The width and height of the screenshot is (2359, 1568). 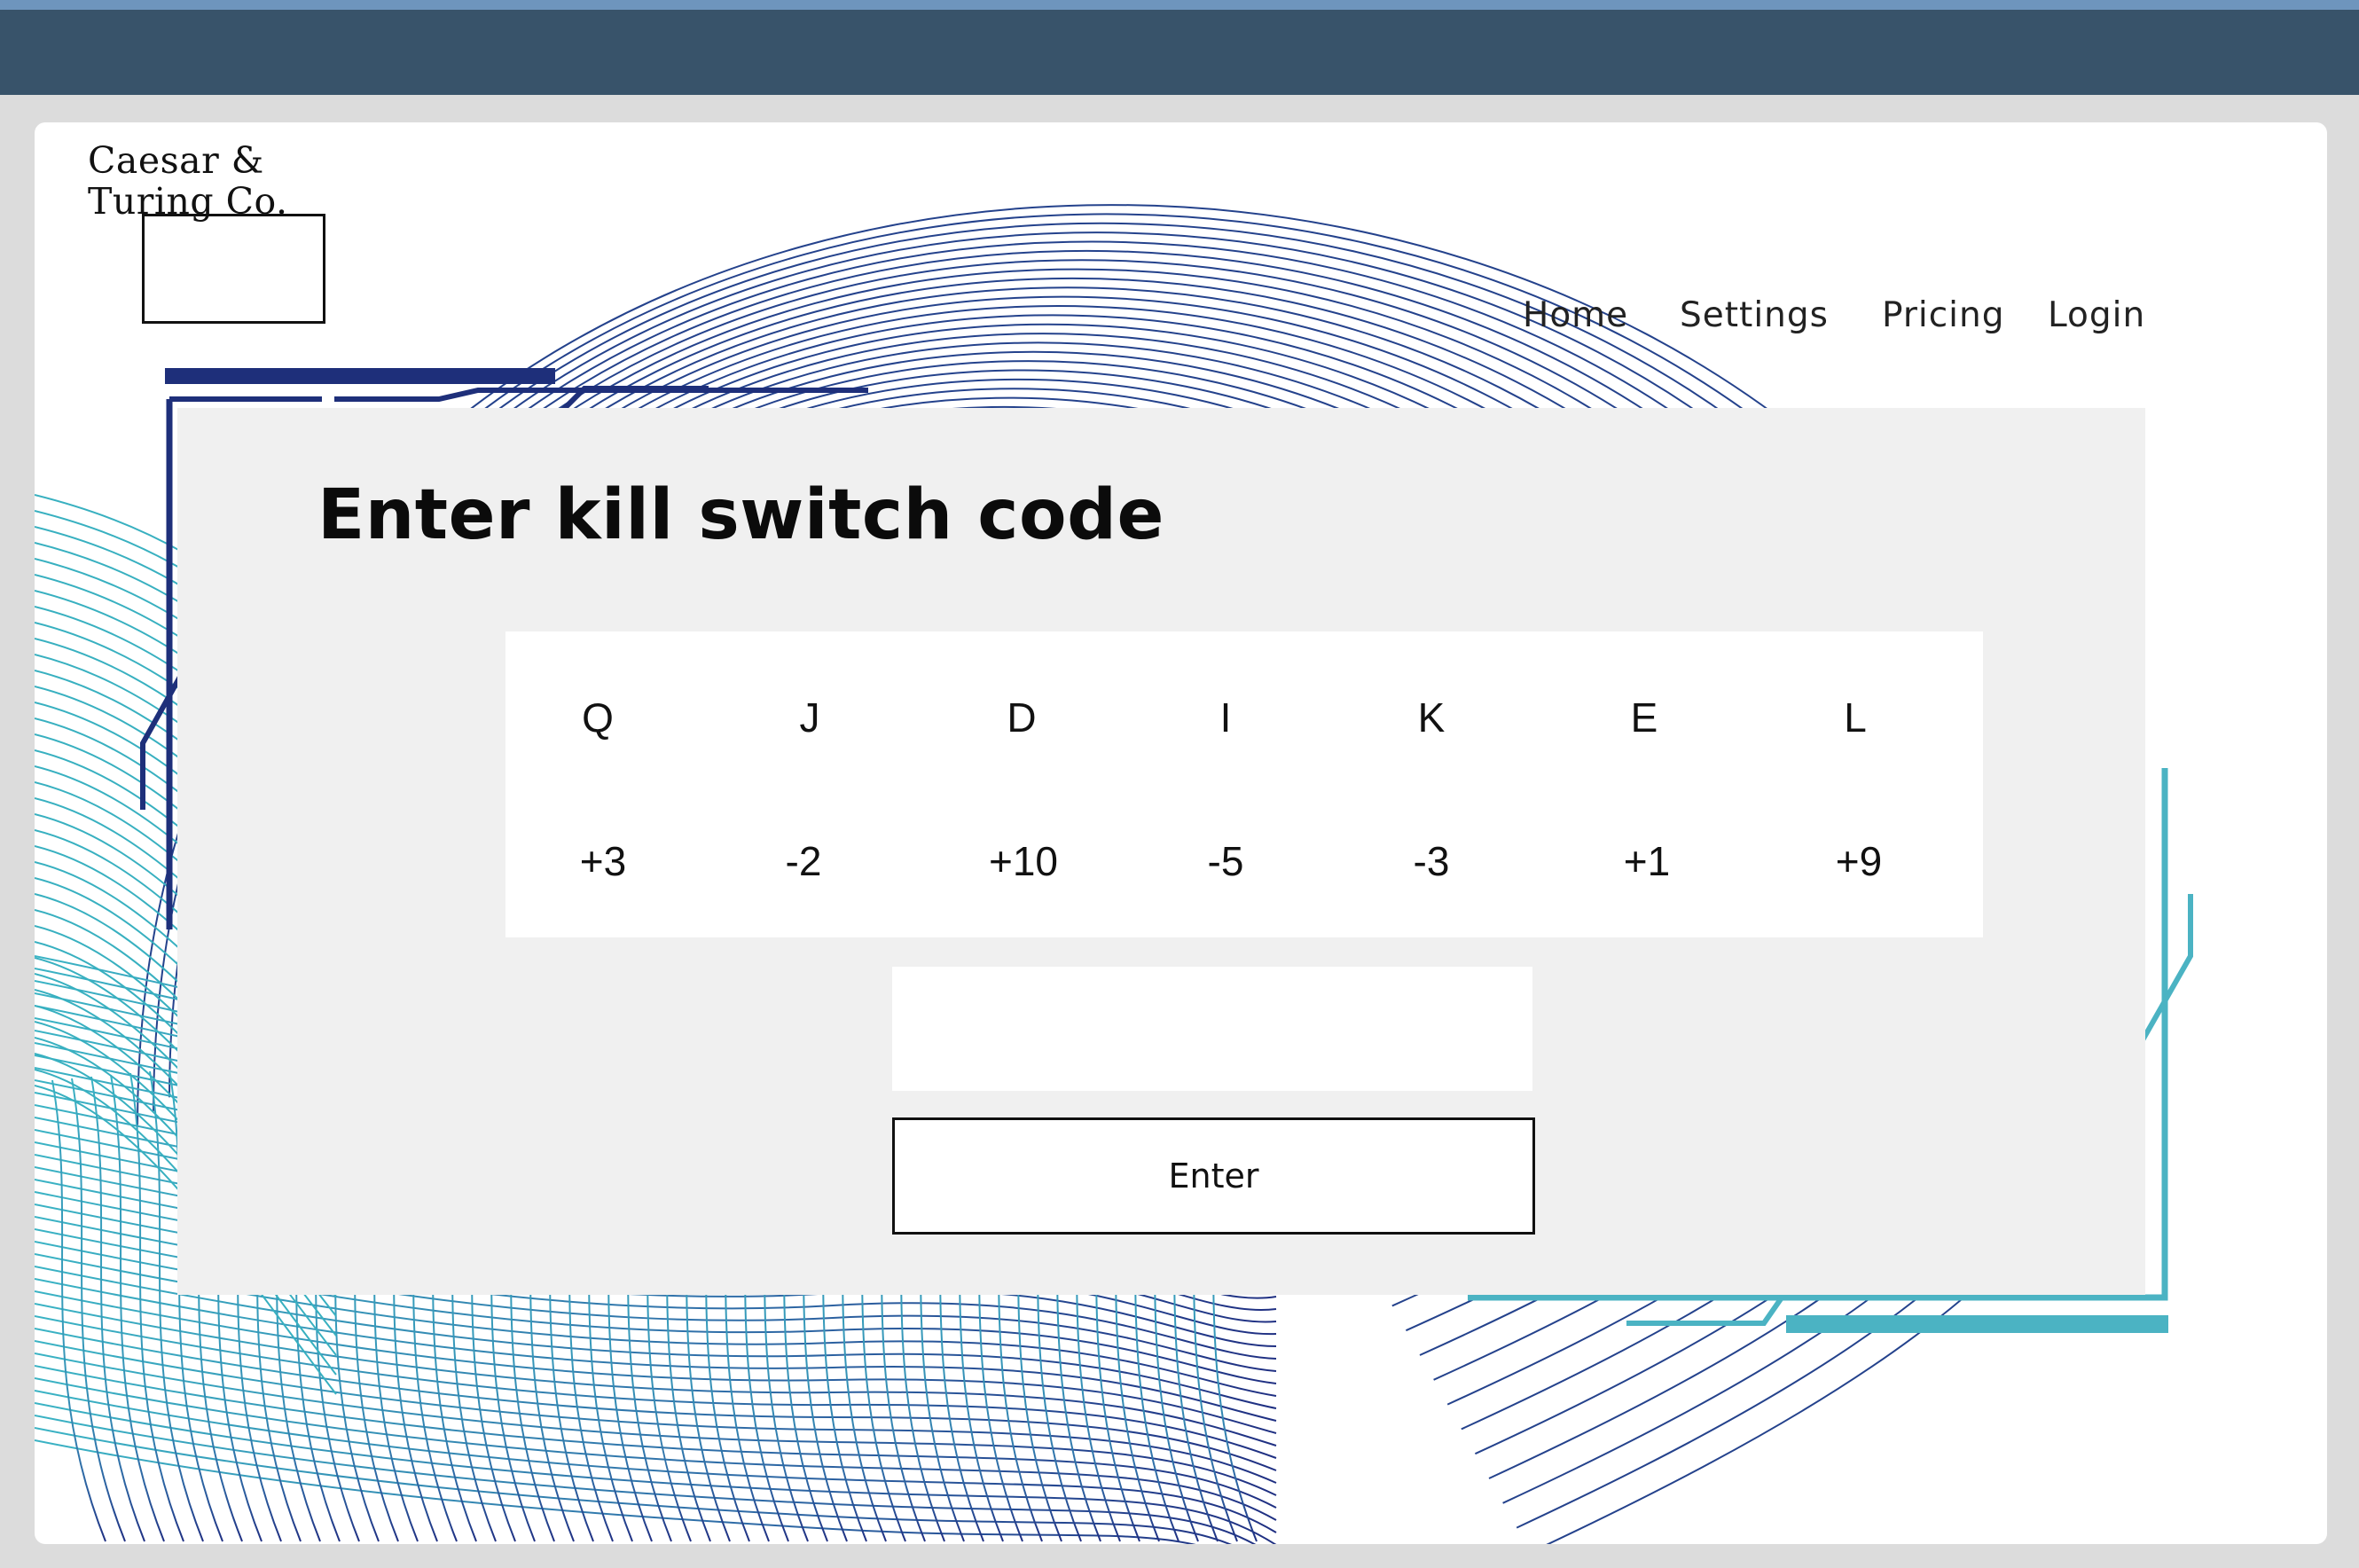 What do you see at coordinates (1855, 717) in the screenshot?
I see `cipher-letter: L` at bounding box center [1855, 717].